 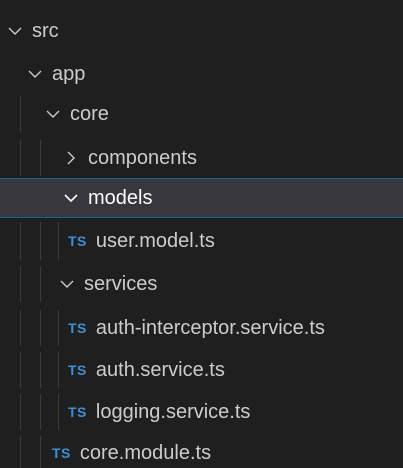 I want to click on tree-folder-services: services, so click(x=201, y=284).